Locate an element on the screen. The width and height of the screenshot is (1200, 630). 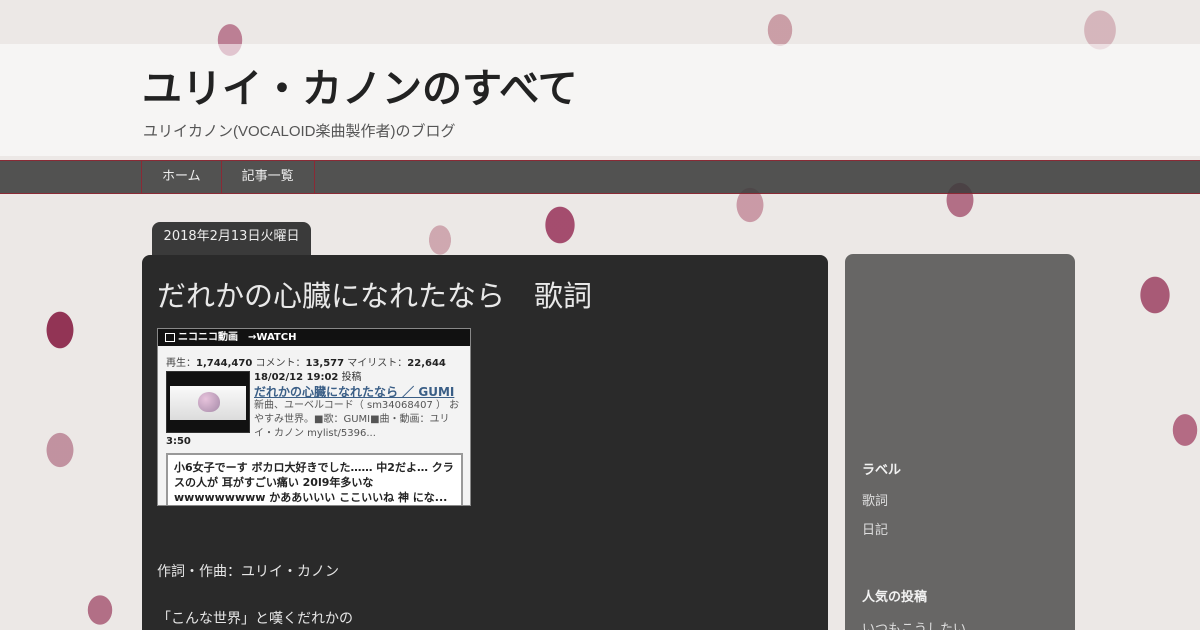
blog-title: ユリイ・カノンのすべて is located at coordinates (360, 85).